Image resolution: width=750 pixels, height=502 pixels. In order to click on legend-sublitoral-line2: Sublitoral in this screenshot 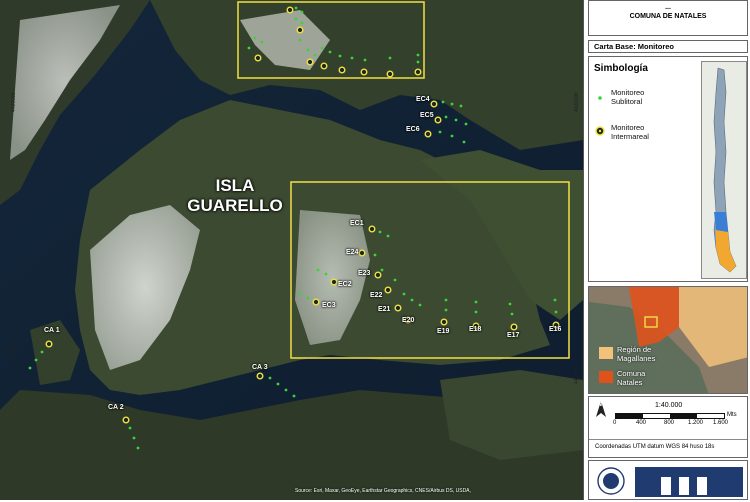, I will do `click(627, 101)`.